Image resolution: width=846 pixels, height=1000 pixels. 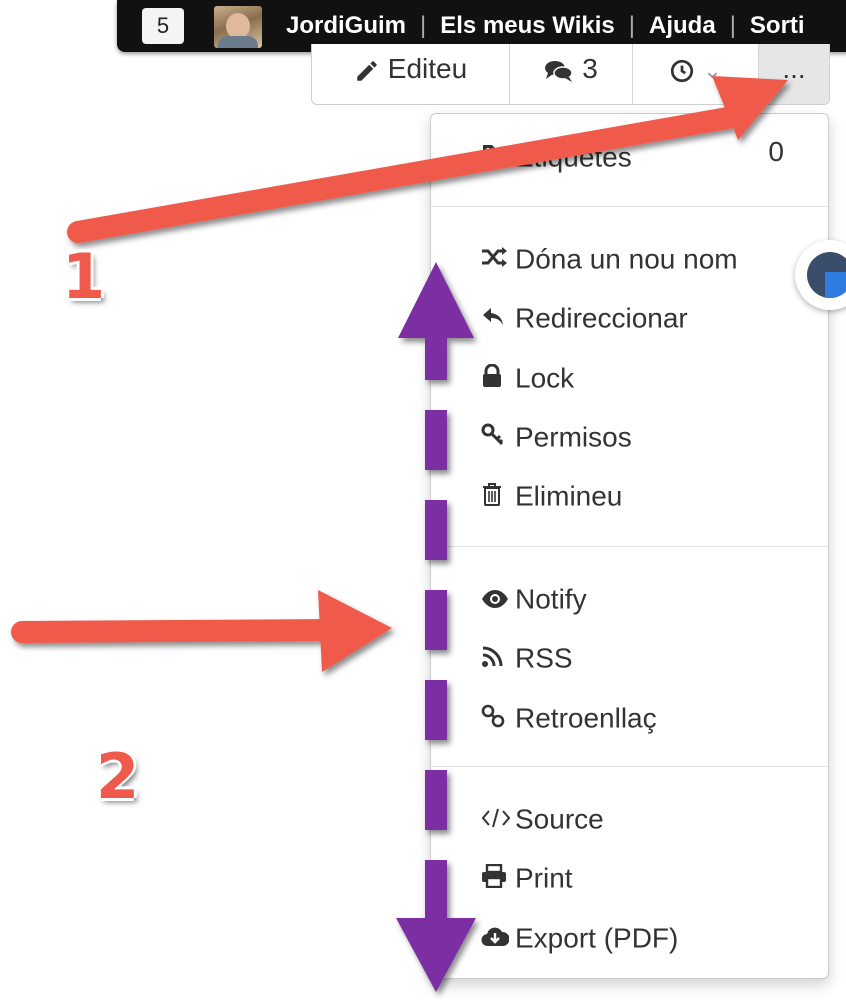 I want to click on step-number-2: 2, so click(x=118, y=776).